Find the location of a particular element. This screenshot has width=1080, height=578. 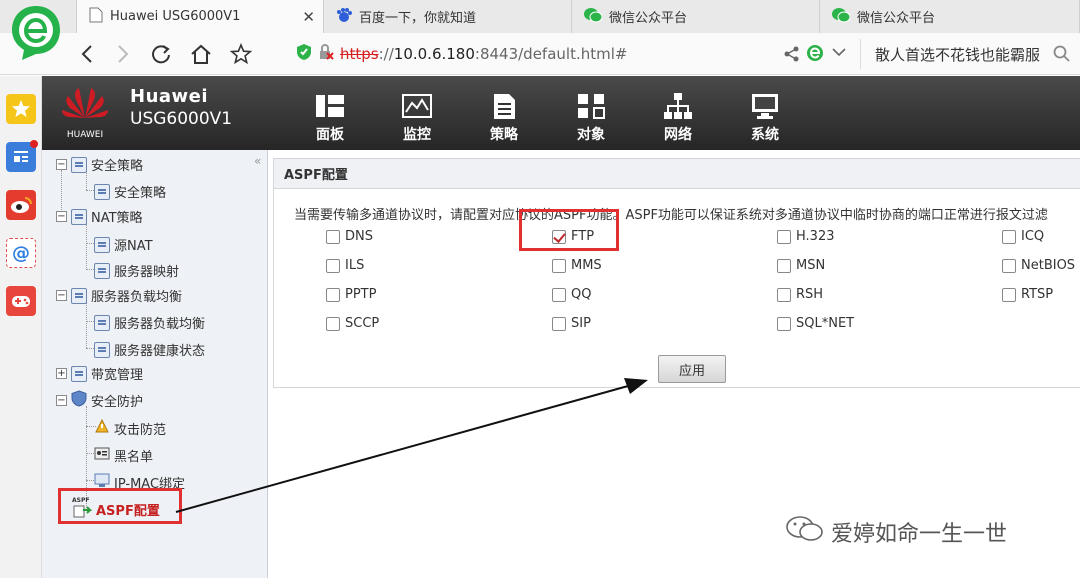

protocol-checkbox-sccp: SCCP is located at coordinates (352, 323).